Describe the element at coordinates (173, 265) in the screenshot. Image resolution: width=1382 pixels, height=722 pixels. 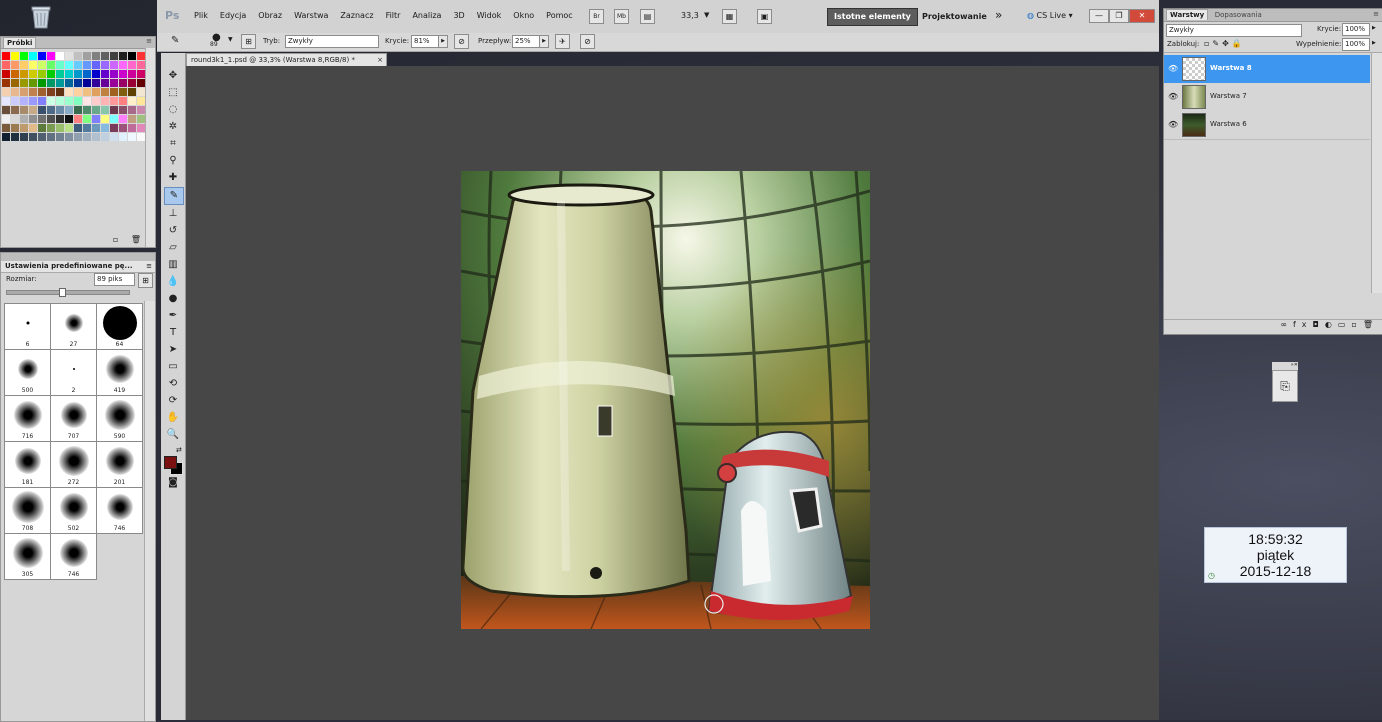
I see `gradient-tool-icon: ▥` at that location.